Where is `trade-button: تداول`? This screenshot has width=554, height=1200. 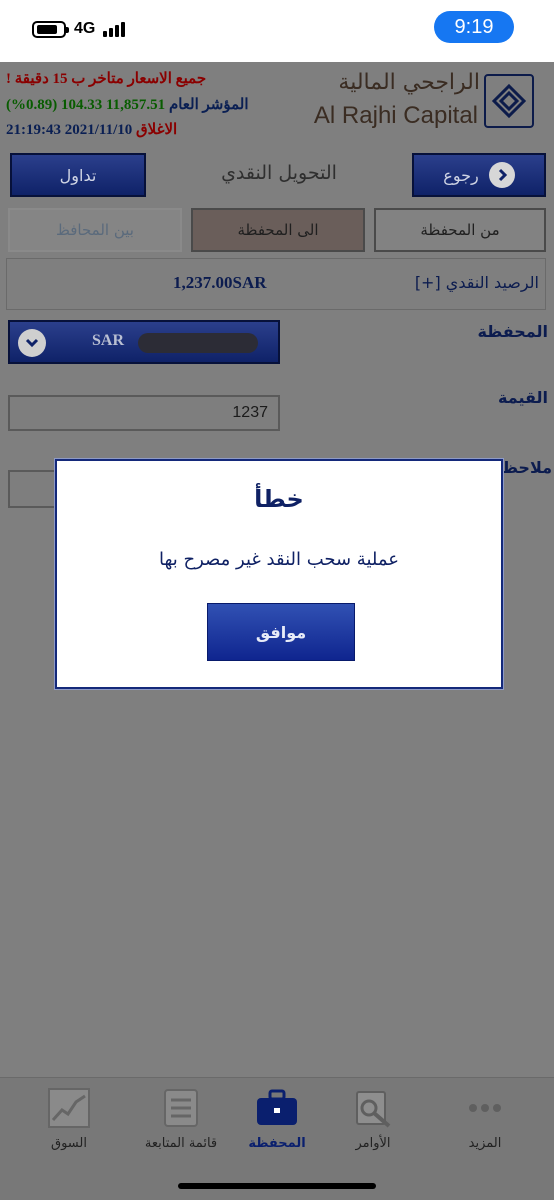
trade-button: تداول is located at coordinates (78, 175).